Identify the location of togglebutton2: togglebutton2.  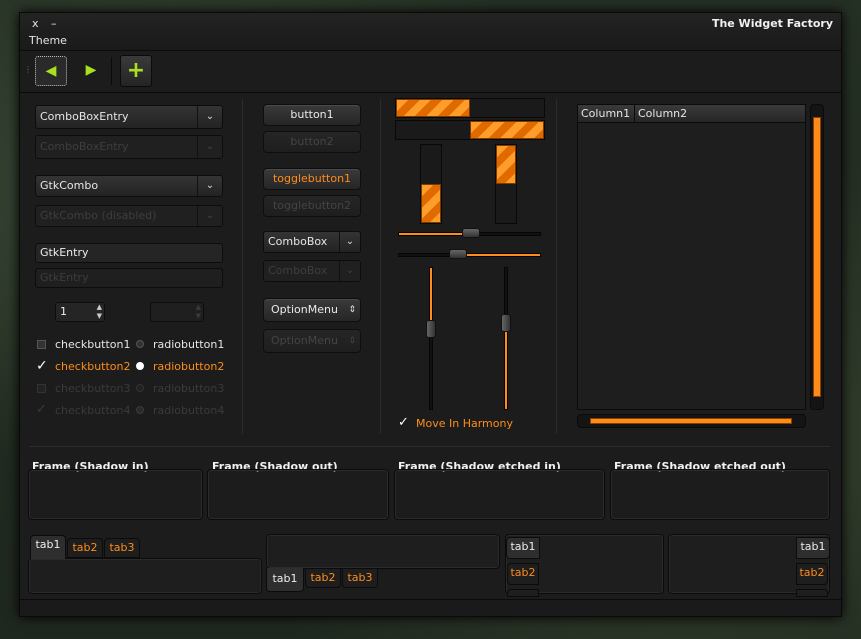
(312, 206).